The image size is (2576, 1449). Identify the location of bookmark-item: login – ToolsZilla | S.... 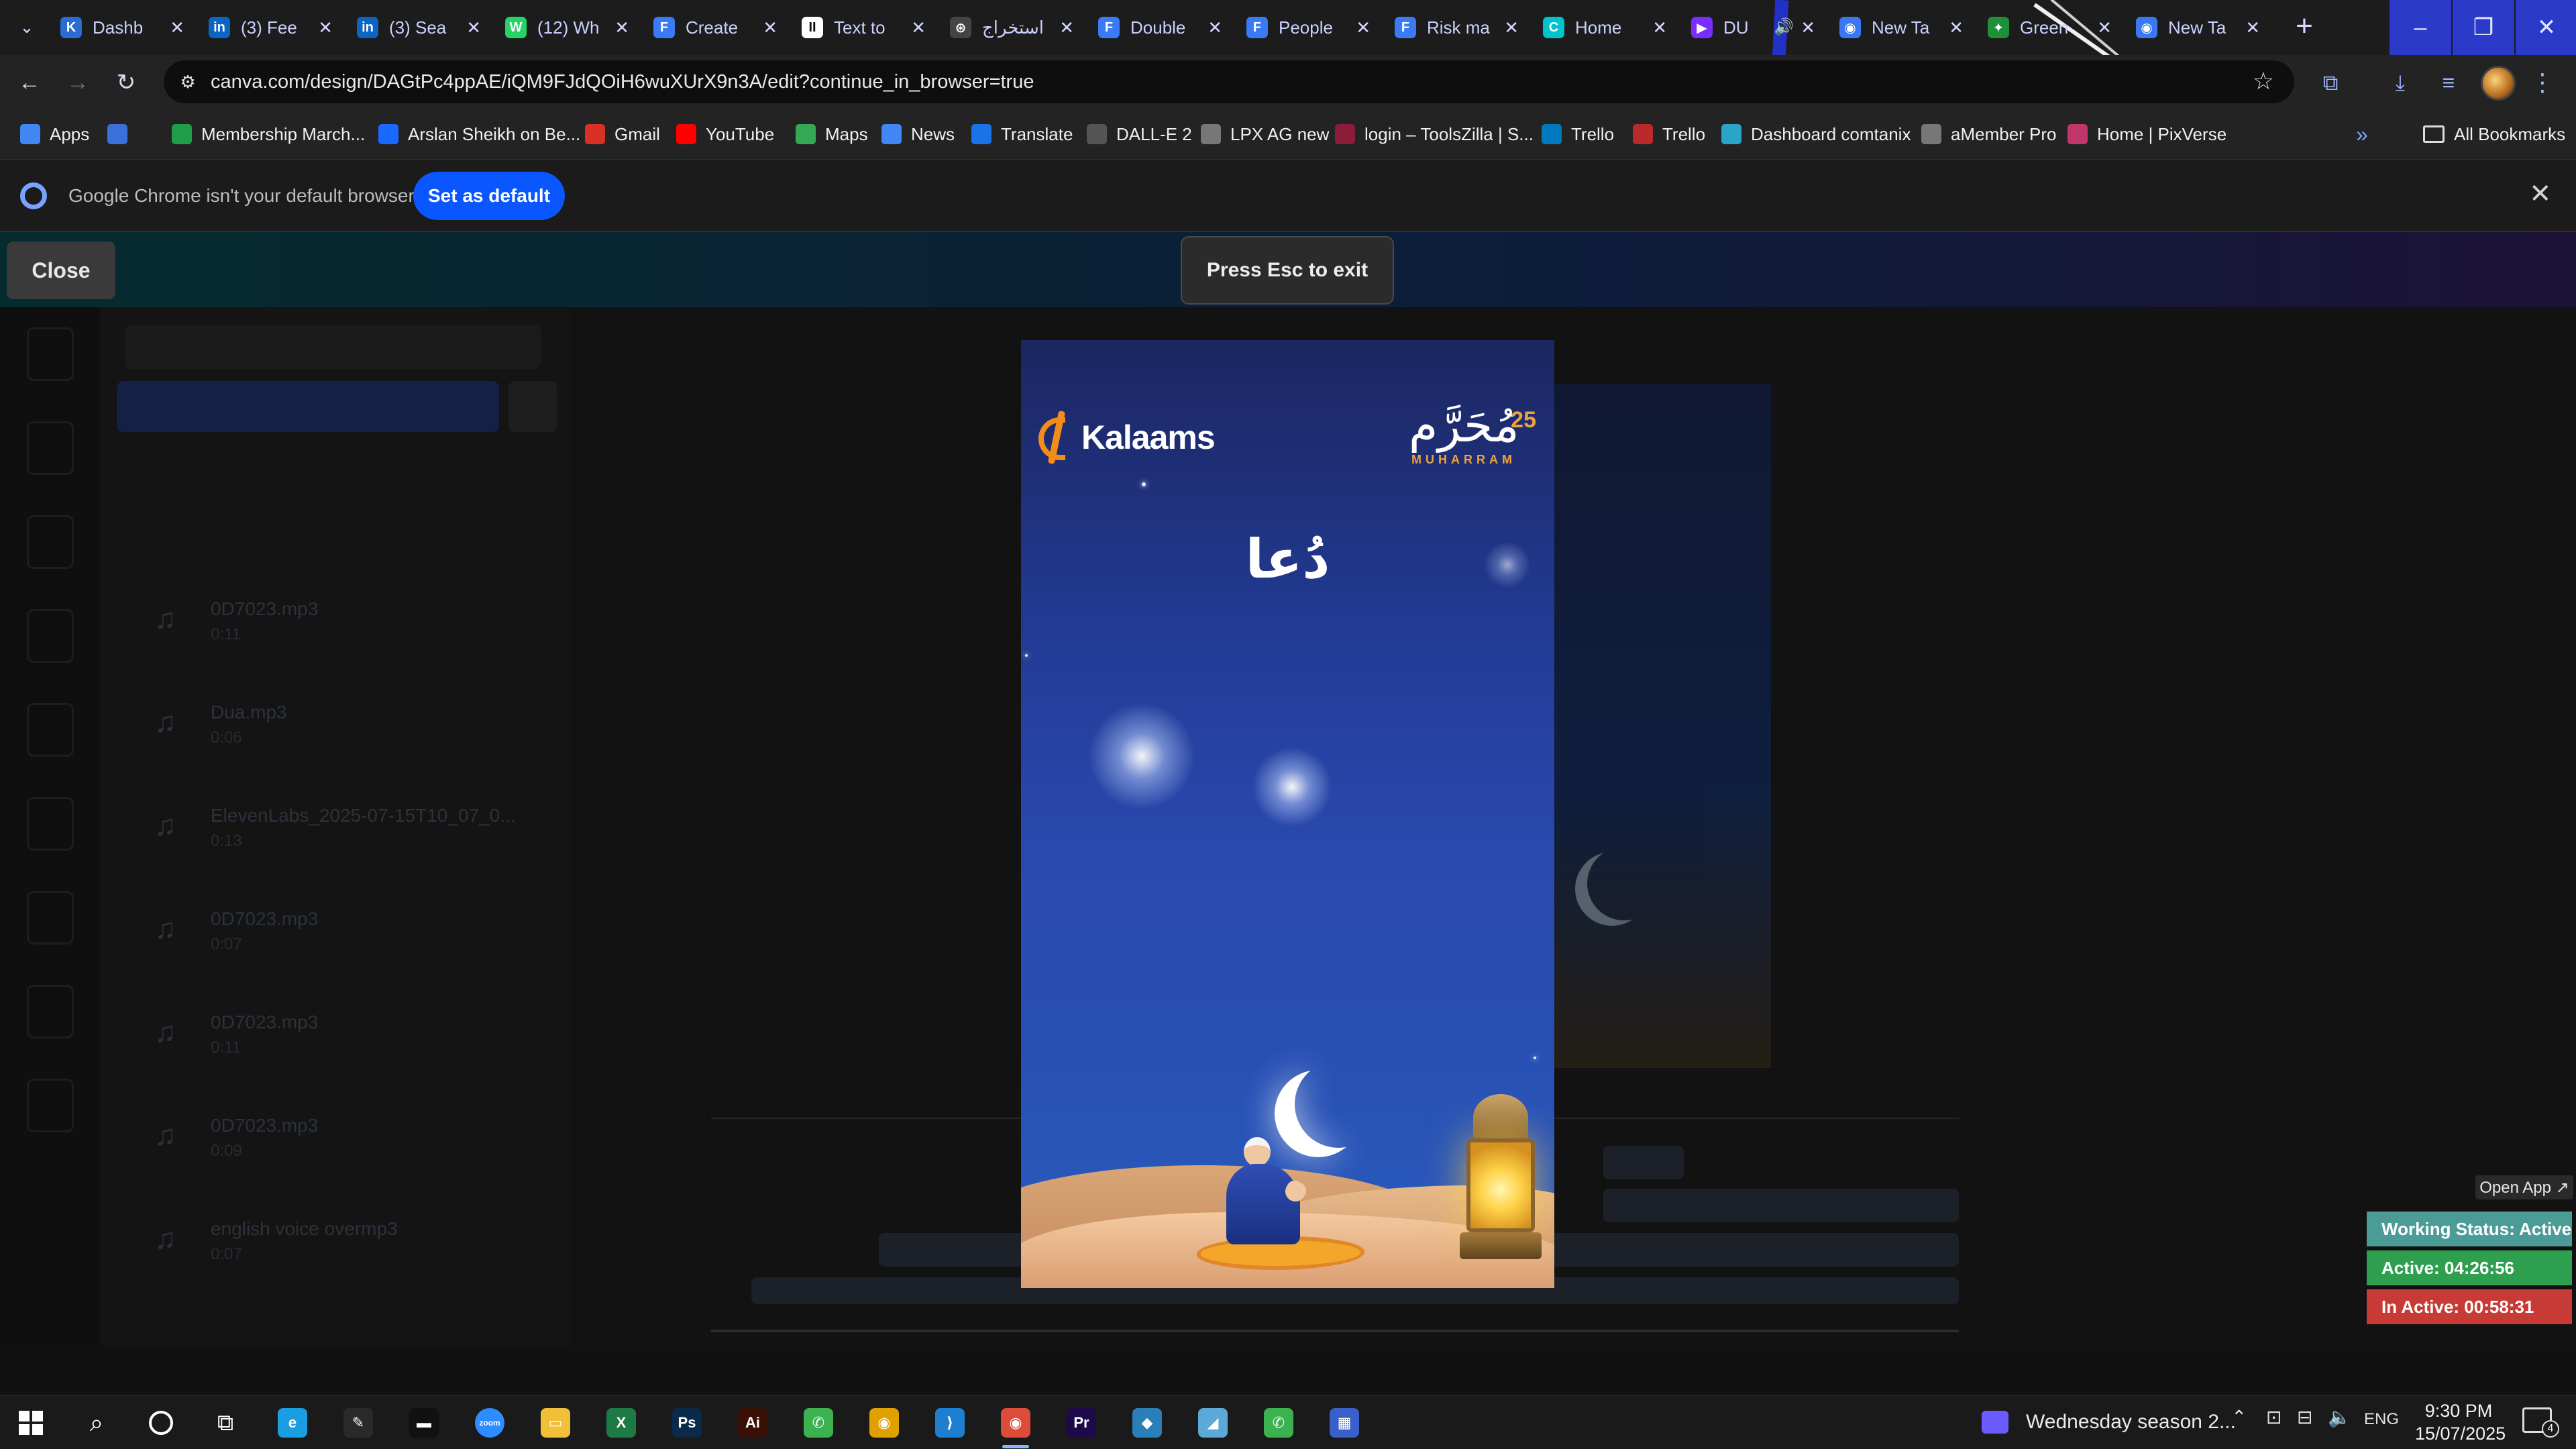
(1434, 134).